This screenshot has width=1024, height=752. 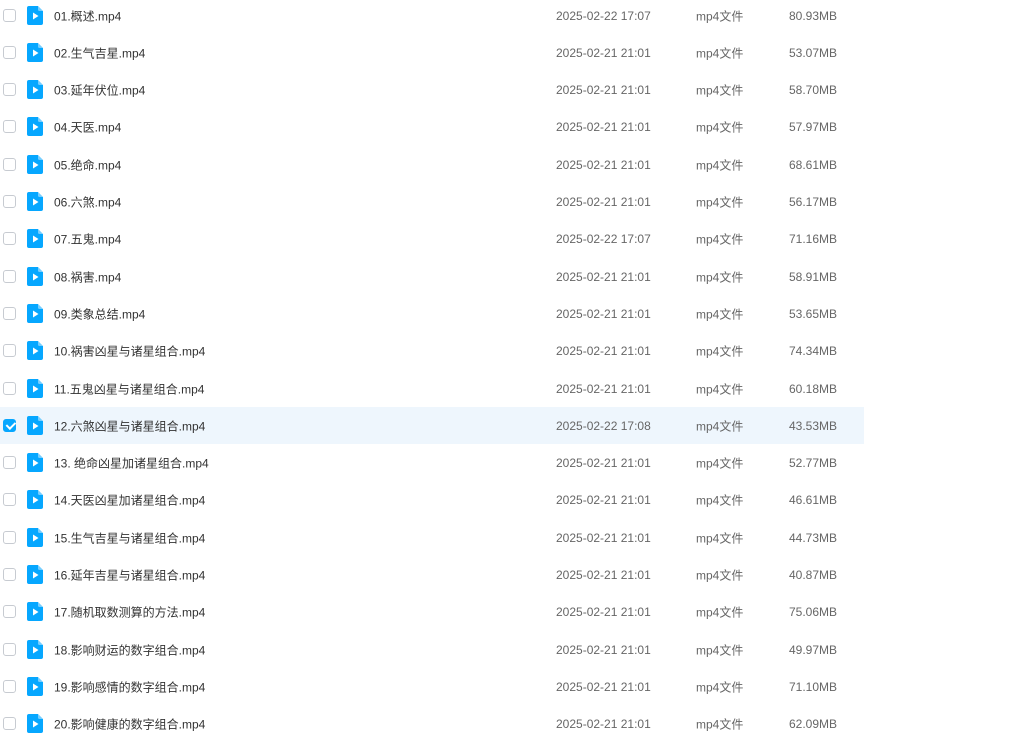 I want to click on file-name: 10.祸害凶星与诸星组合.mp4, so click(x=129, y=351).